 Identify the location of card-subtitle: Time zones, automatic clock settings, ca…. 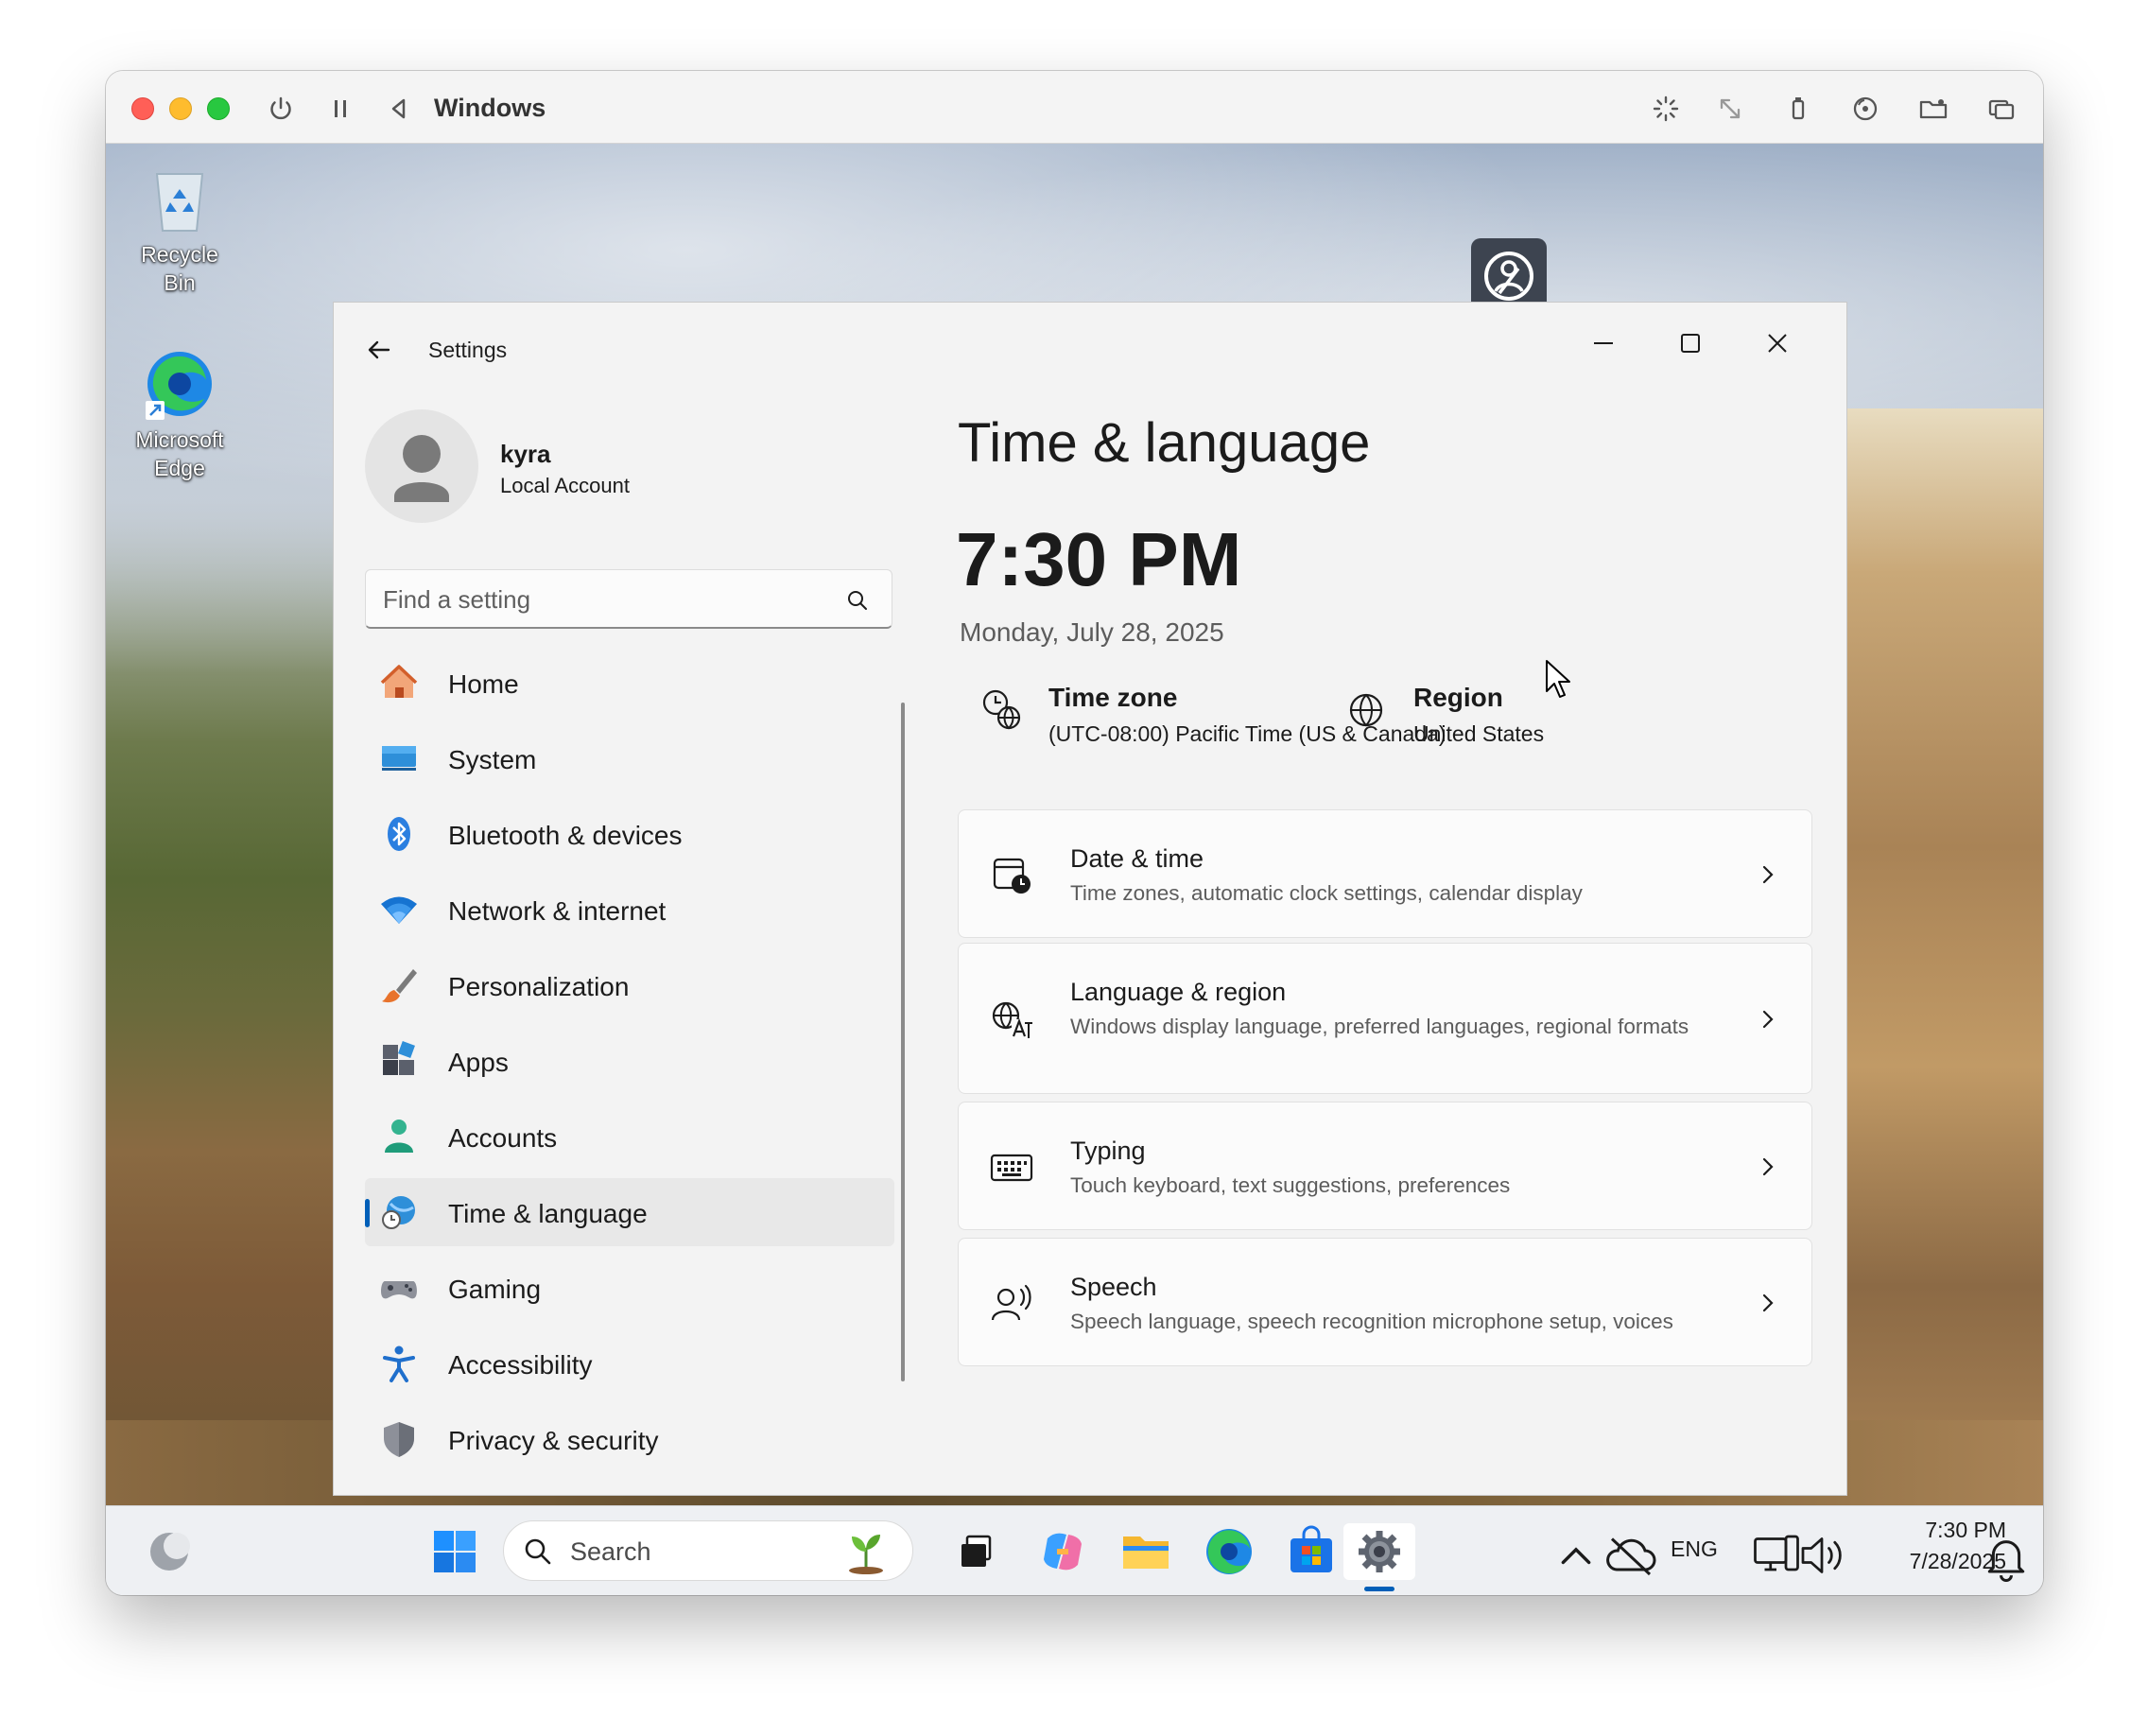
(1326, 893).